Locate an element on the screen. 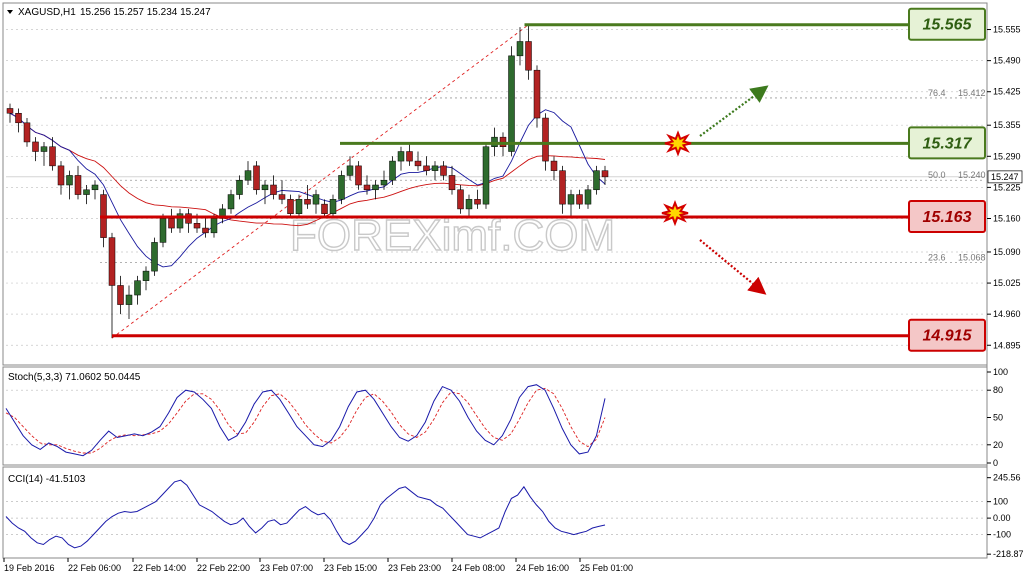 This screenshot has height=579, width=1023. current-price-label: 15.247 is located at coordinates (1005, 177).